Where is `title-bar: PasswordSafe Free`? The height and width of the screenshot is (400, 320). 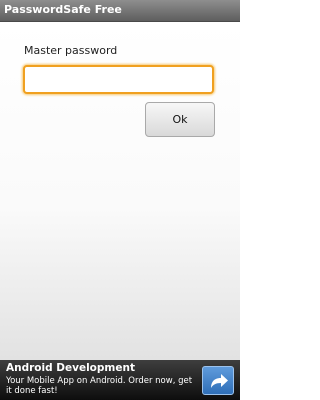
title-bar: PasswordSafe Free is located at coordinates (120, 11).